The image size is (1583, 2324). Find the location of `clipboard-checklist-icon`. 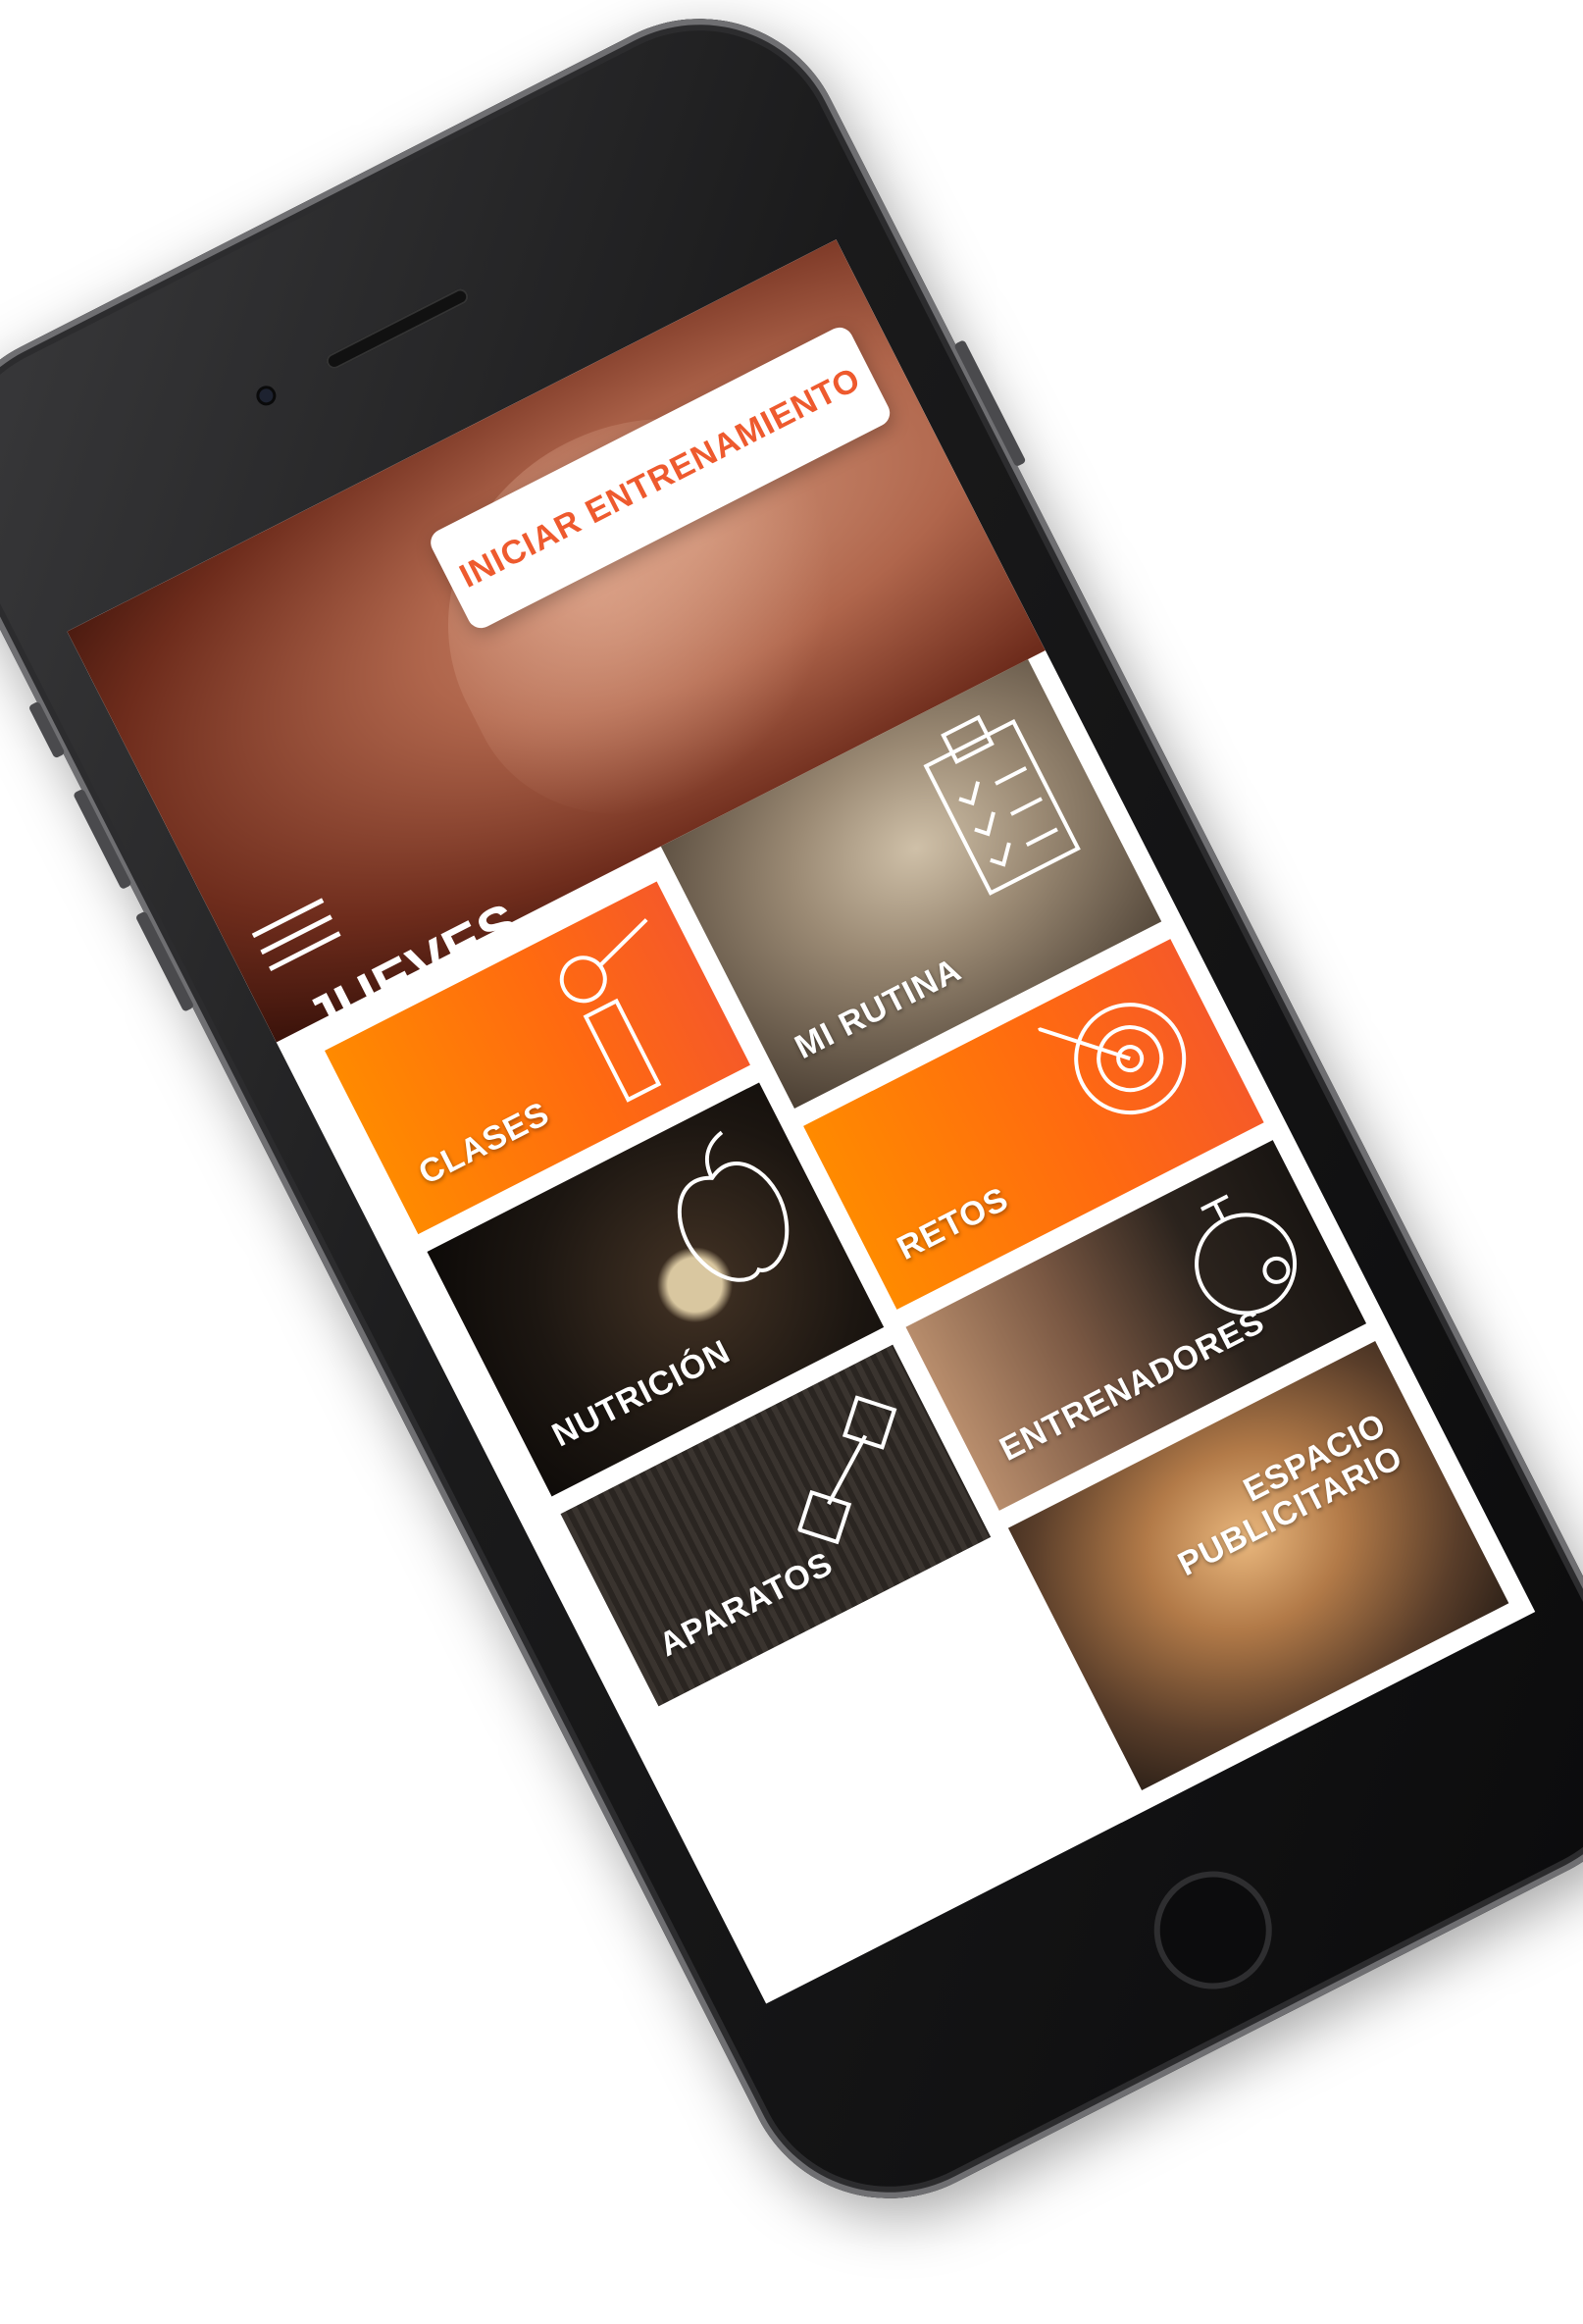

clipboard-checklist-icon is located at coordinates (1002, 805).